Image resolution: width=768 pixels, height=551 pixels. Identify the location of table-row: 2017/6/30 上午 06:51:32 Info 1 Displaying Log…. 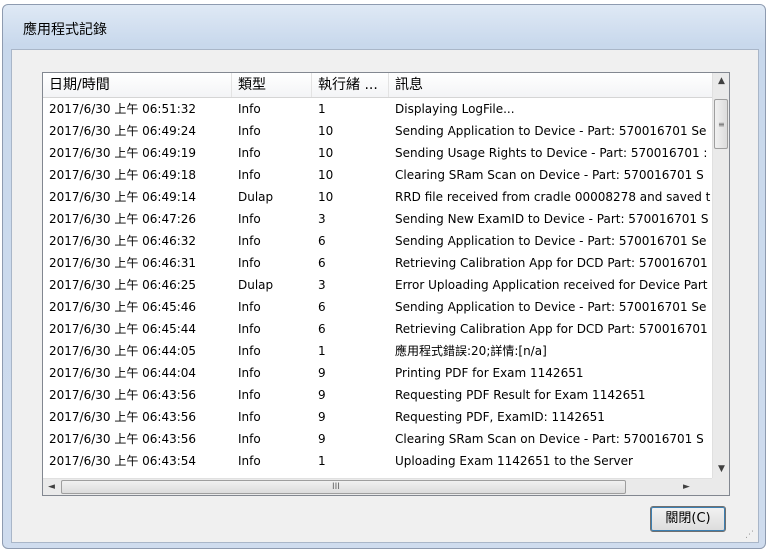
(378, 109).